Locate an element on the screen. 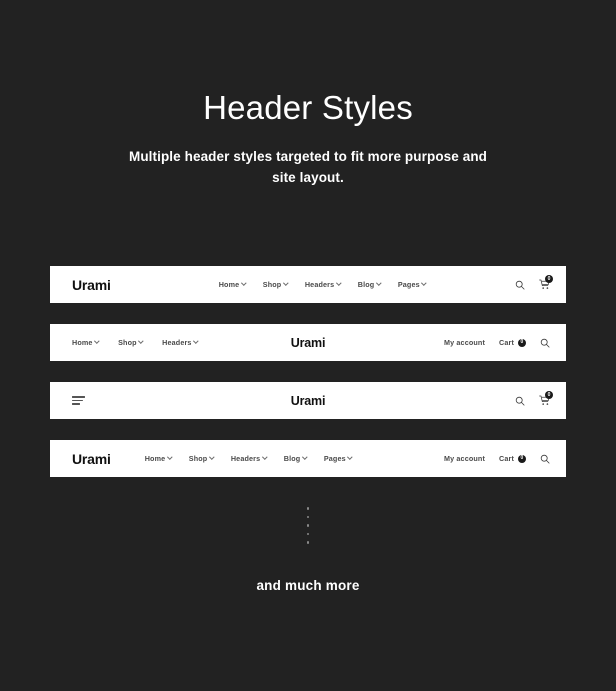 This screenshot has width=616, height=691. brand-logo-center: Urami is located at coordinates (308, 401).